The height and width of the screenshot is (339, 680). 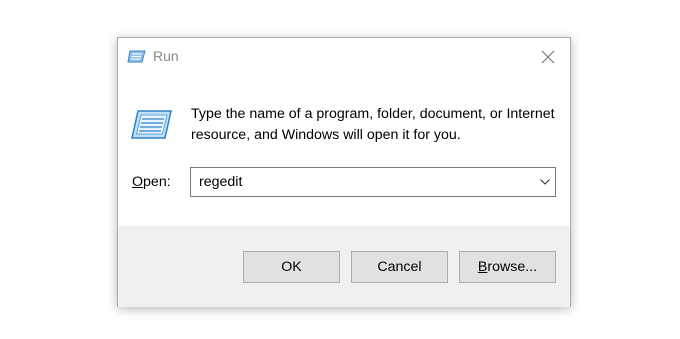 I want to click on close-button, so click(x=548, y=57).